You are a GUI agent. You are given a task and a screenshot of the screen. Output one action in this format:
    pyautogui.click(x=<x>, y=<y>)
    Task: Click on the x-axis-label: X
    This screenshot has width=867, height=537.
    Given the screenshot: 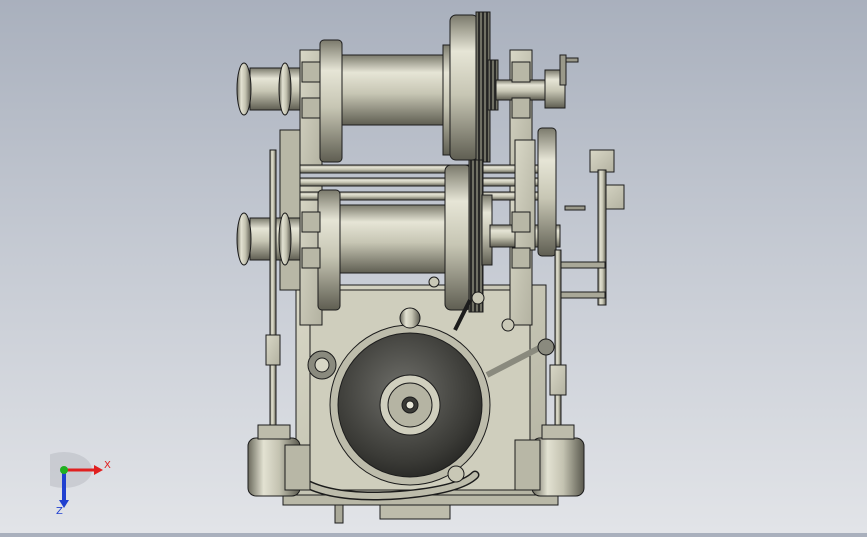 What is the action you would take?
    pyautogui.click(x=107, y=465)
    